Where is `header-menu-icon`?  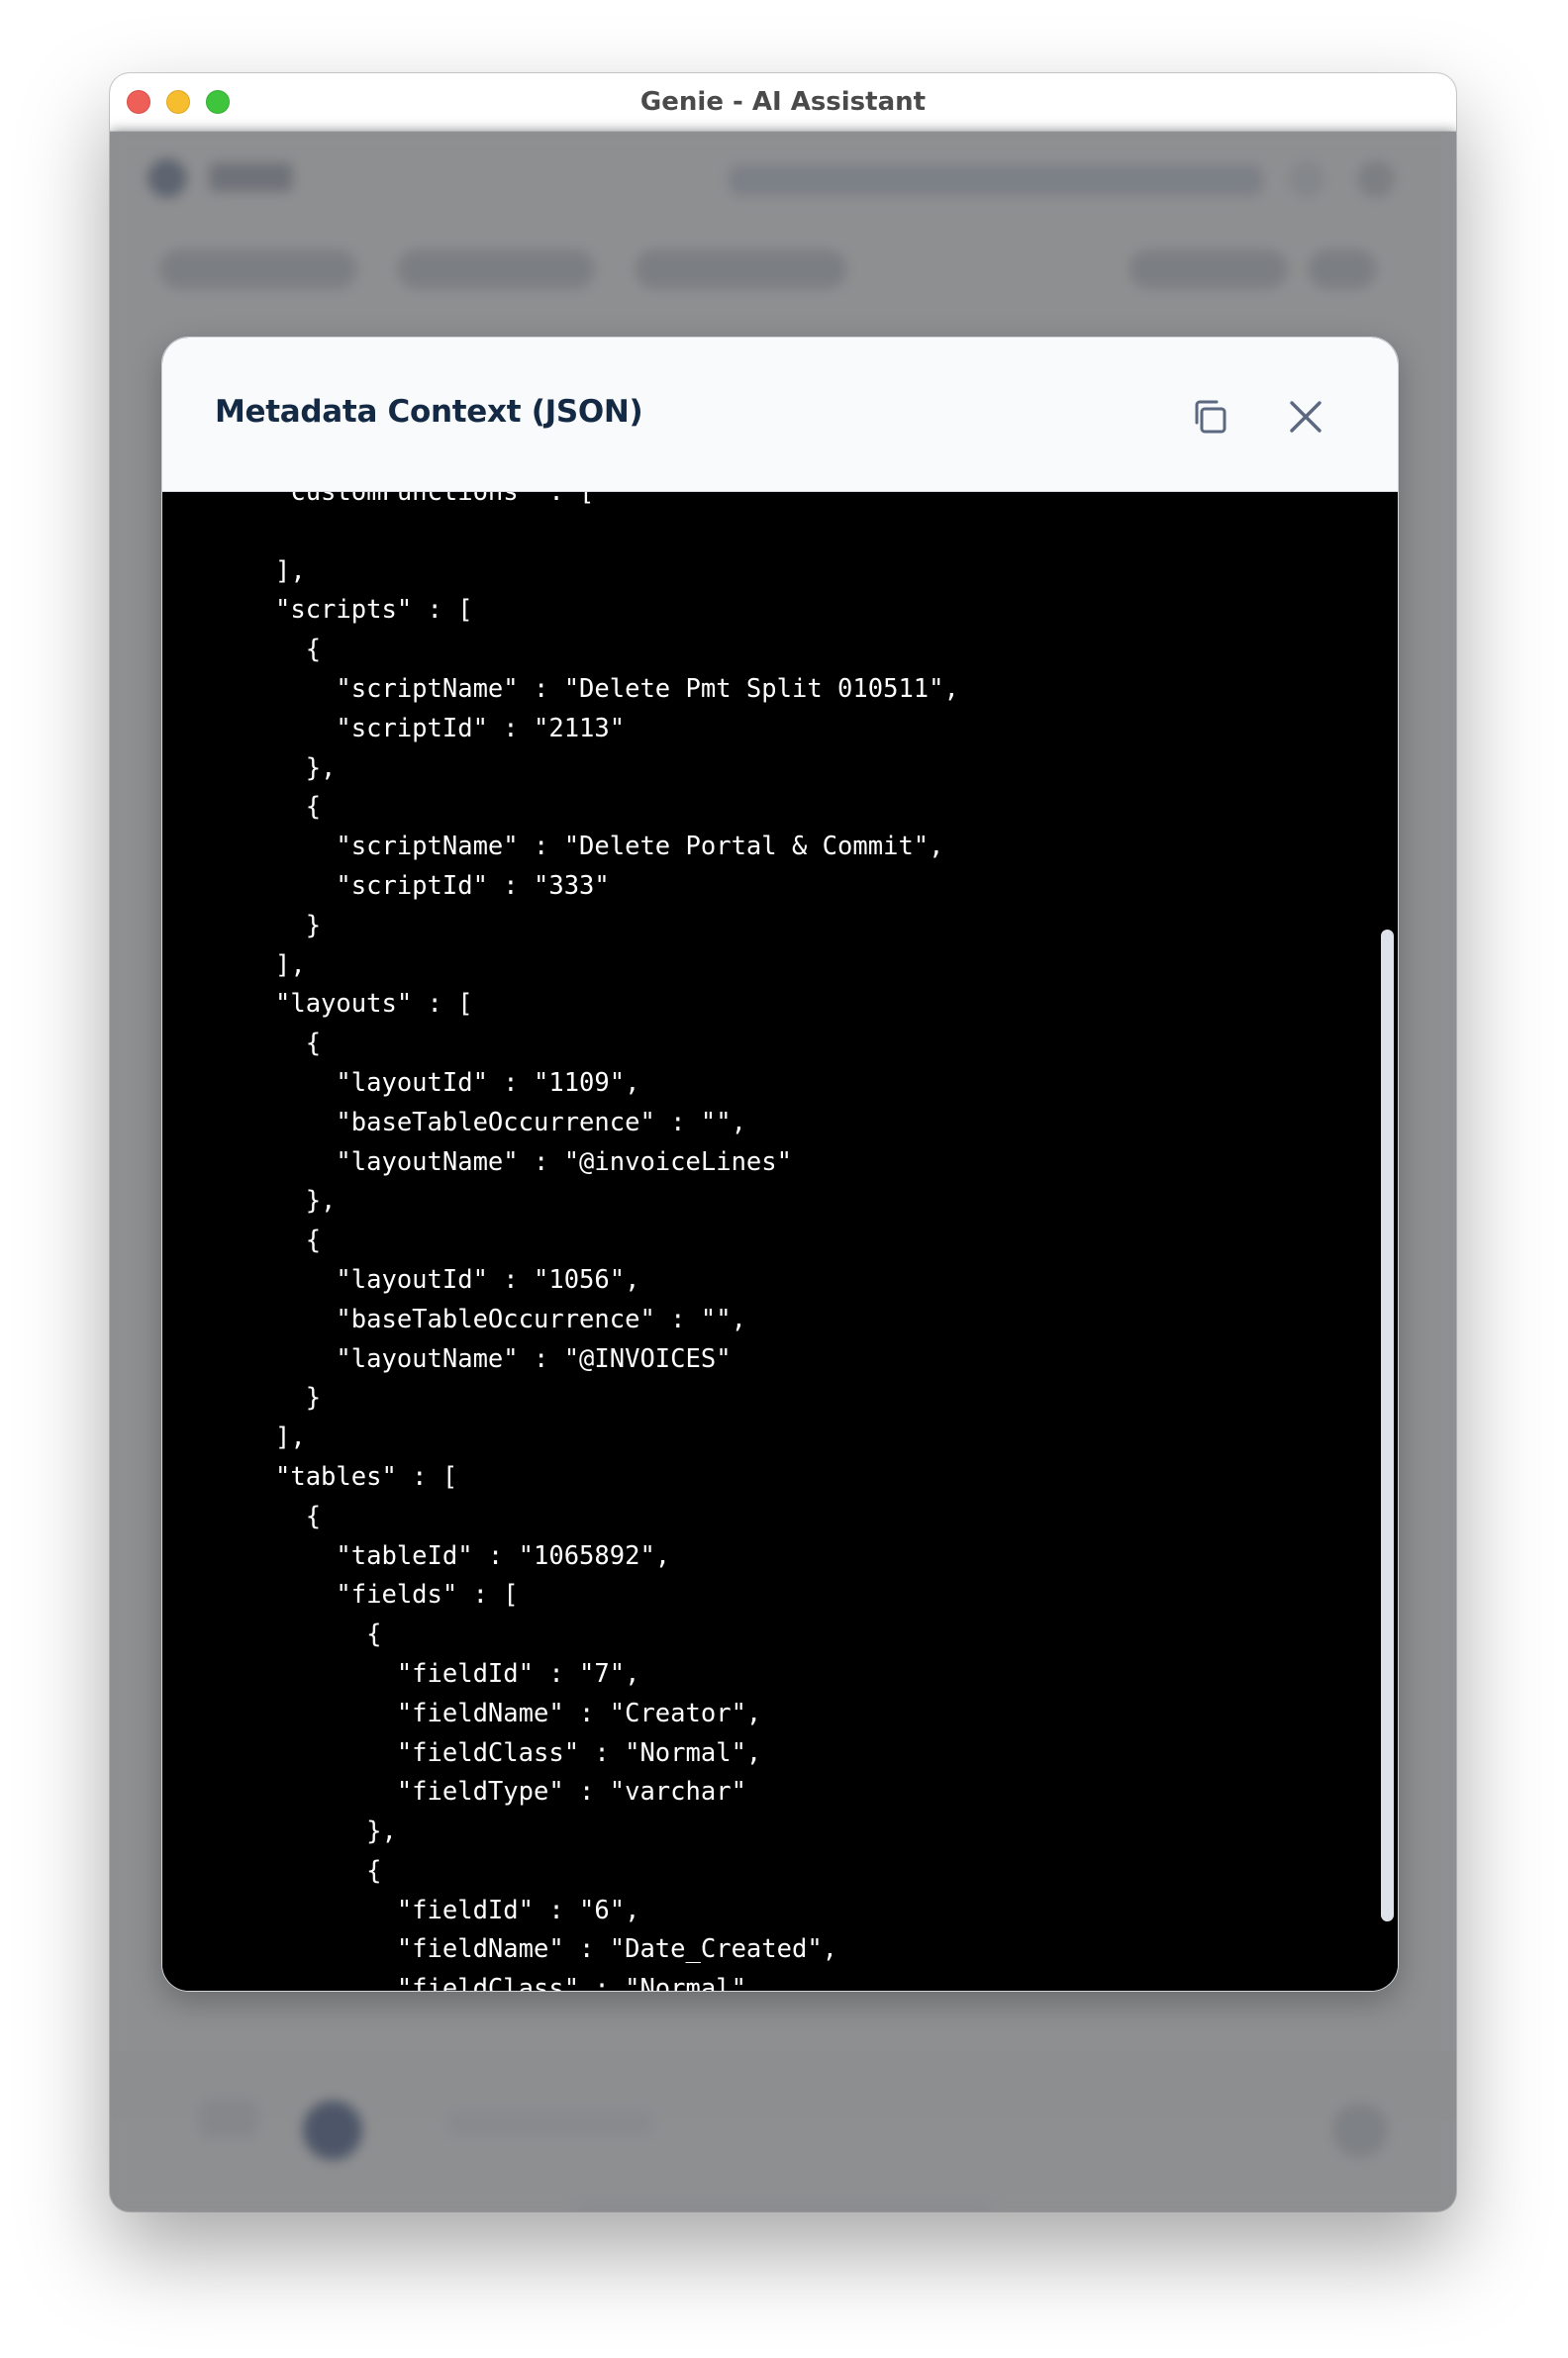
header-menu-icon is located at coordinates (1376, 179).